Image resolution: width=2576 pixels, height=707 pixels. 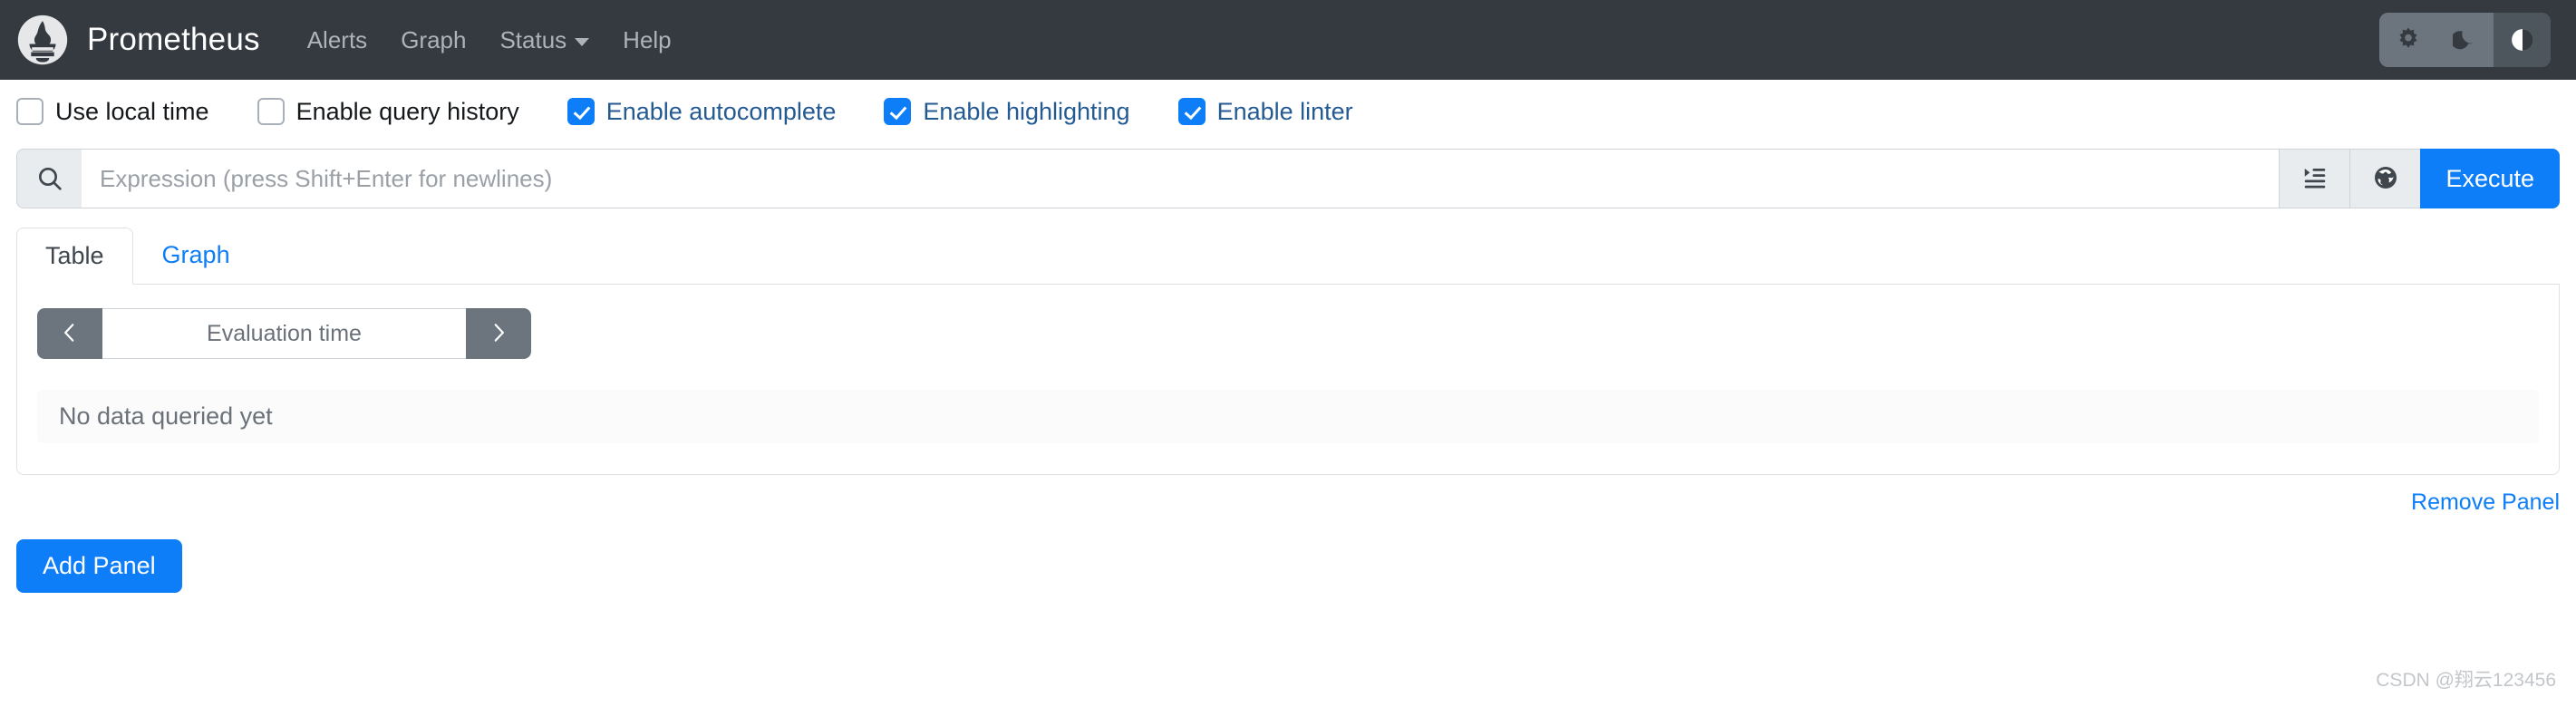 What do you see at coordinates (271, 111) in the screenshot?
I see `checkbox-box-enable-query-history` at bounding box center [271, 111].